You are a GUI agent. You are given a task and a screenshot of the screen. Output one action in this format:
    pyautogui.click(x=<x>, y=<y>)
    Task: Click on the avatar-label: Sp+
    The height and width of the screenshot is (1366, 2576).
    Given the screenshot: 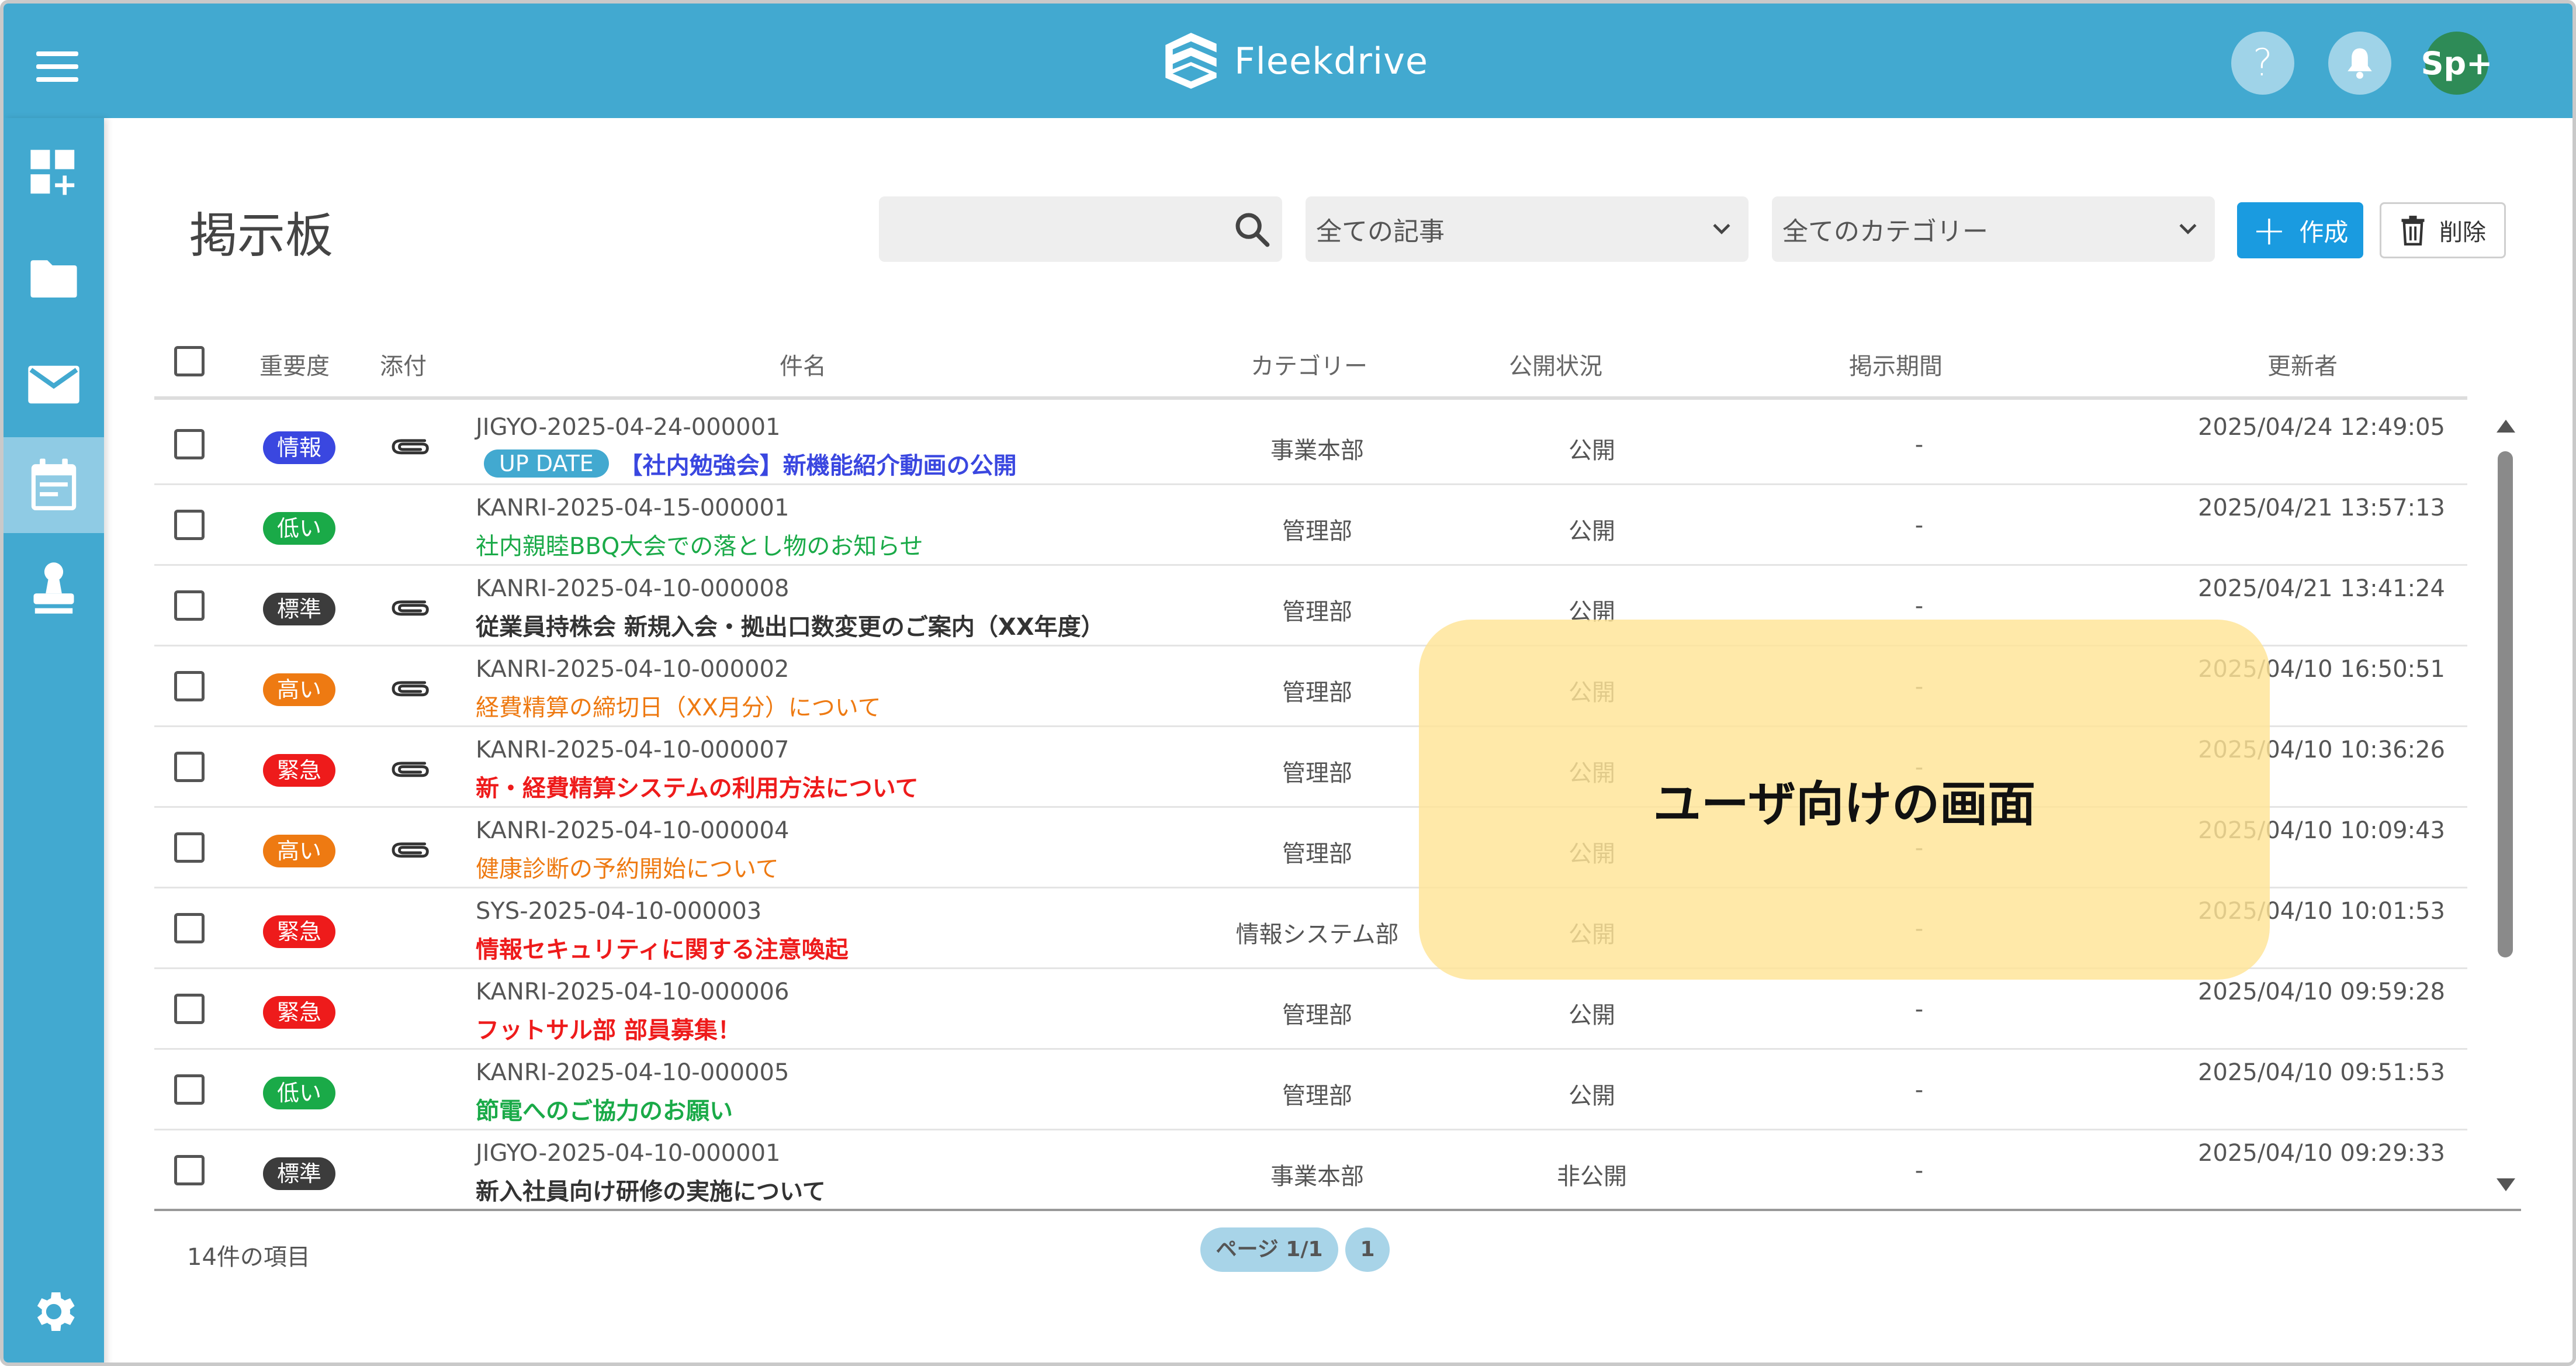 What is the action you would take?
    pyautogui.click(x=2457, y=63)
    